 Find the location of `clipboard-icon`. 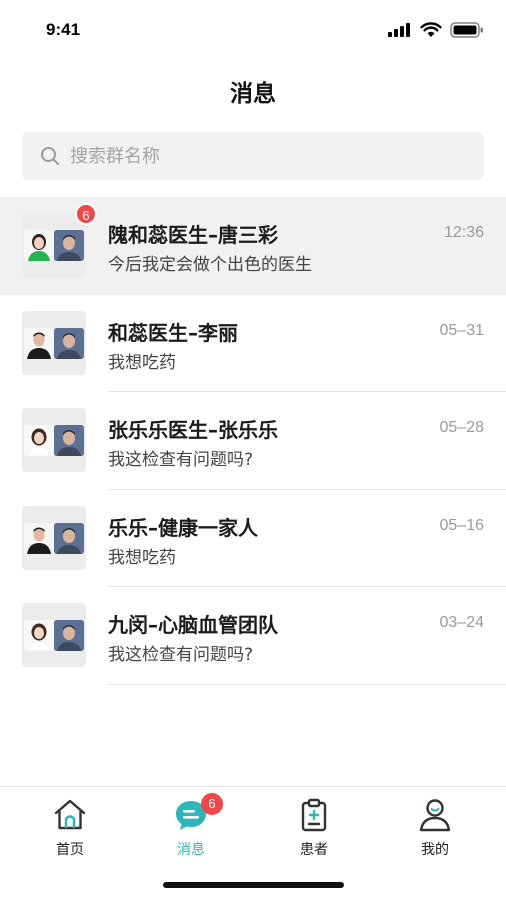

clipboard-icon is located at coordinates (314, 815).